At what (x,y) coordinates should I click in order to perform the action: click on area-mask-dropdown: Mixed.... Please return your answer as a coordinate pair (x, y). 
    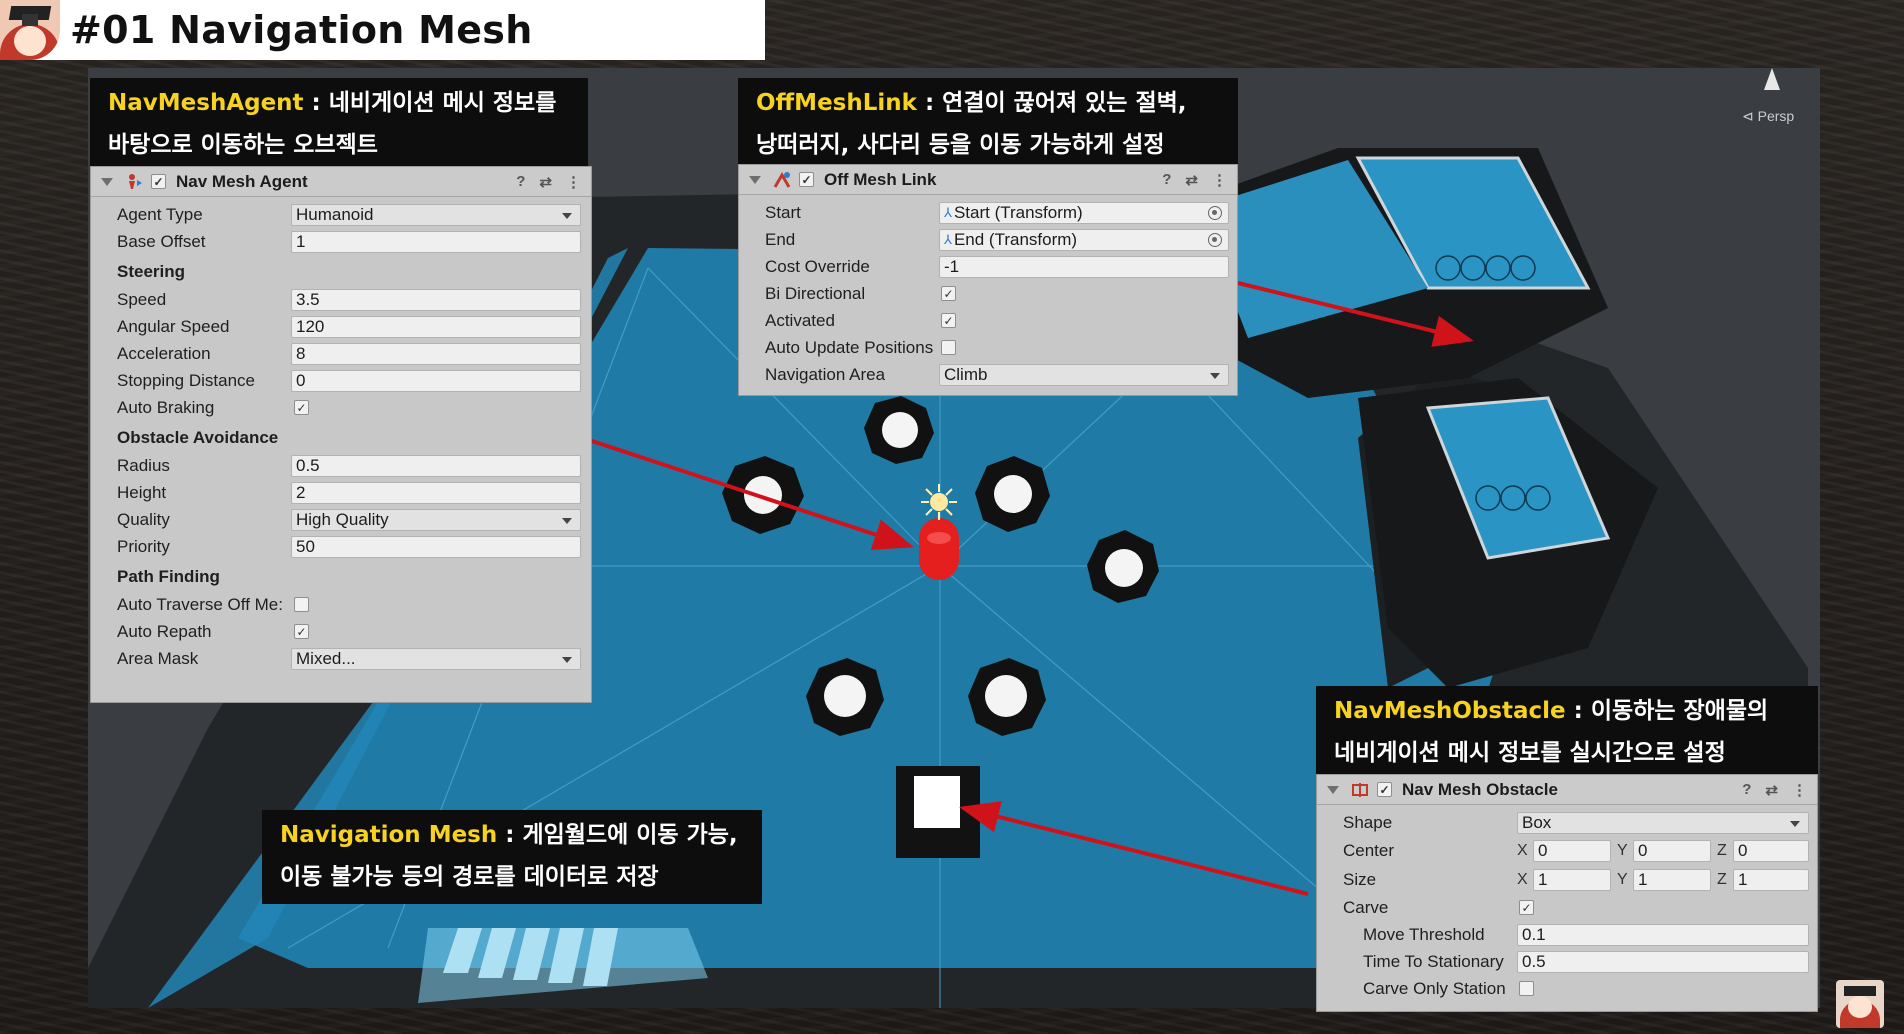
    Looking at the image, I should click on (436, 658).